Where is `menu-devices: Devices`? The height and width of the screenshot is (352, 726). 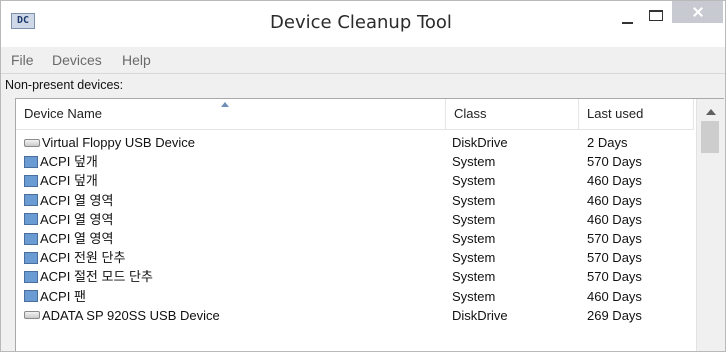
menu-devices: Devices is located at coordinates (77, 60).